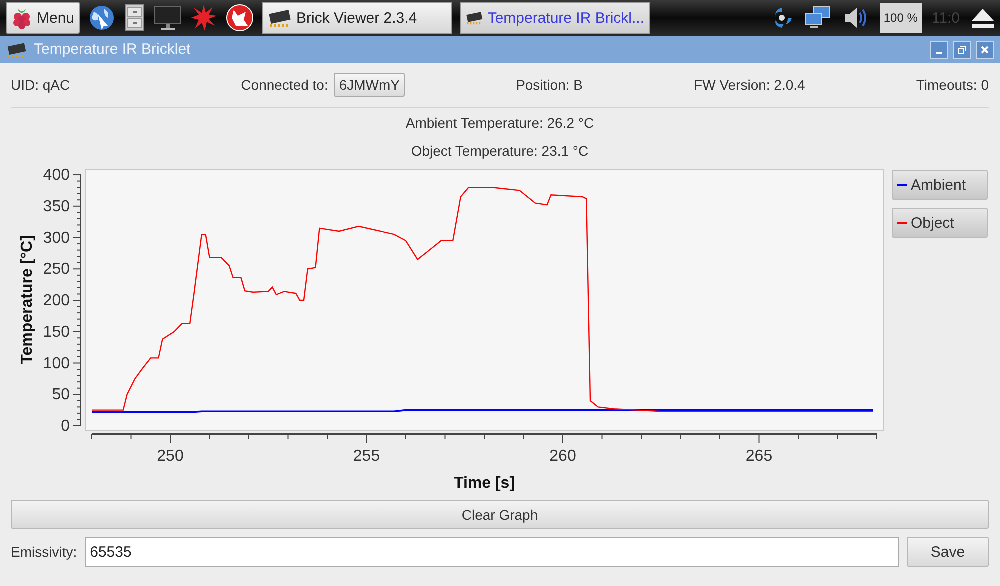 This screenshot has width=1000, height=586. I want to click on window-title: Temperature IR Bricklet, so click(112, 49).